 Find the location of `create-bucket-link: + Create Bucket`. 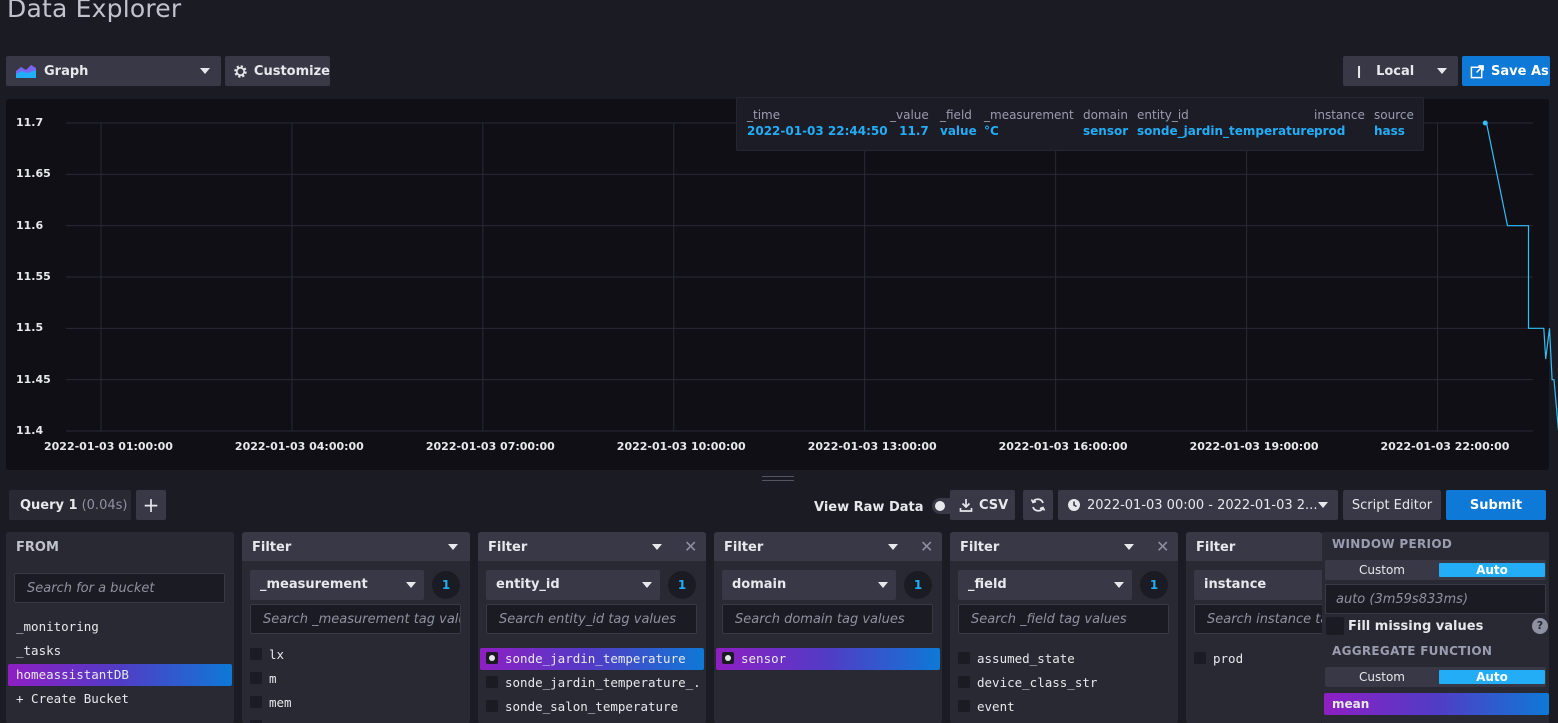

create-bucket-link: + Create Bucket is located at coordinates (72, 698).